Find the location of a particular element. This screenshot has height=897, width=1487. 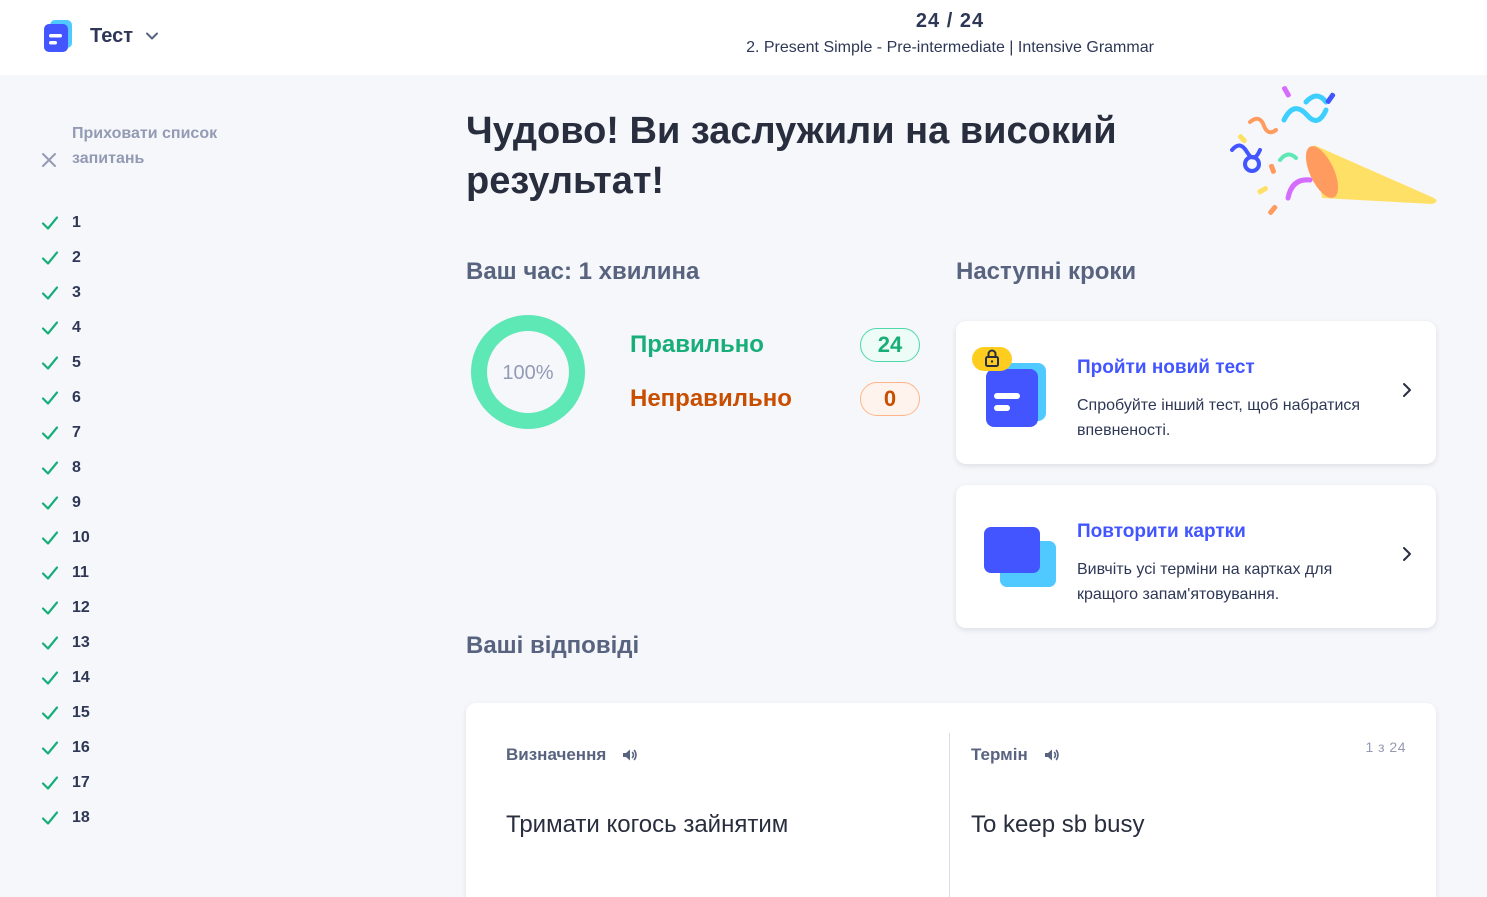

time-label: Ваш час: 1 хвилина is located at coordinates (583, 271).